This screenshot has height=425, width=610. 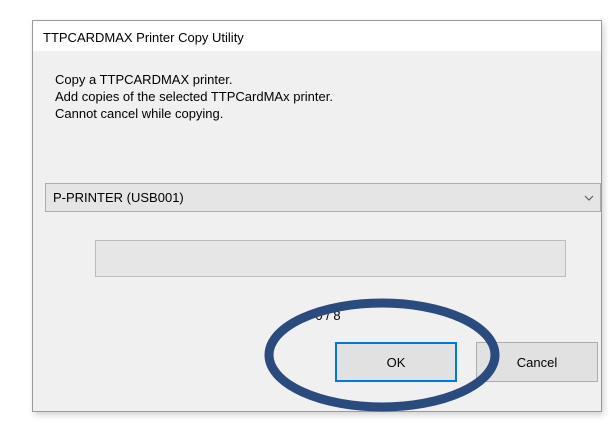 I want to click on printer-select-value: P-PRINTER (USB001), so click(x=118, y=197).